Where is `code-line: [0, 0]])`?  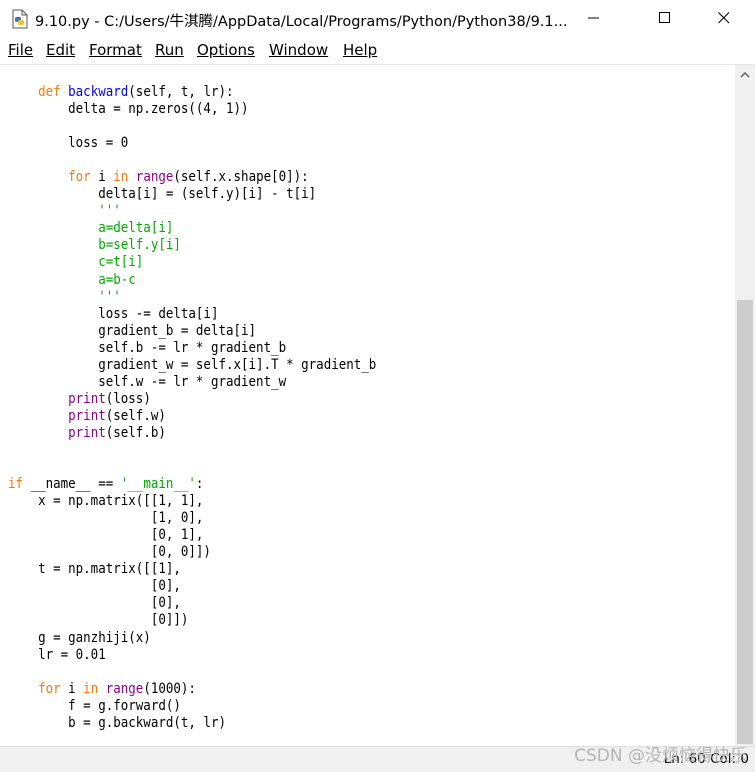 code-line: [0, 0]]) is located at coordinates (192, 552).